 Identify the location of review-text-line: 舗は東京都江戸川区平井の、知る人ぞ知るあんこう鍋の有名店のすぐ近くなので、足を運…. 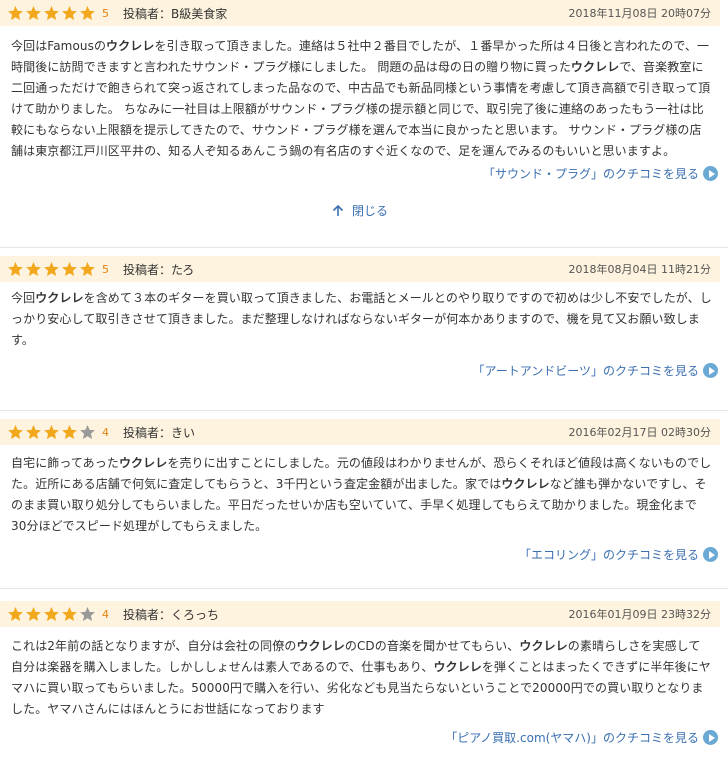
(361, 151).